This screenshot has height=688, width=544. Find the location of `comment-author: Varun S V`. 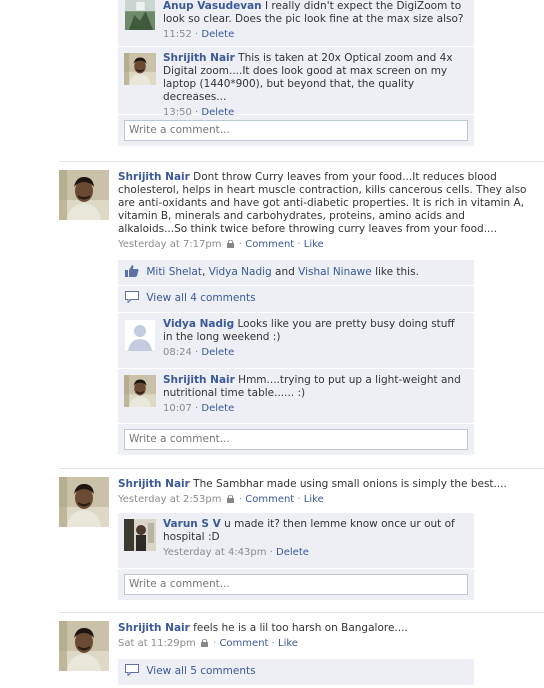

comment-author: Varun S V is located at coordinates (192, 524).